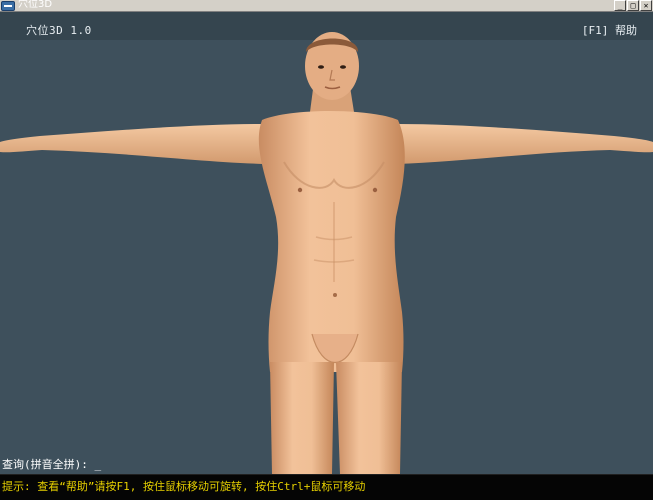 The height and width of the screenshot is (500, 653). I want to click on right-eye, so click(343, 67).